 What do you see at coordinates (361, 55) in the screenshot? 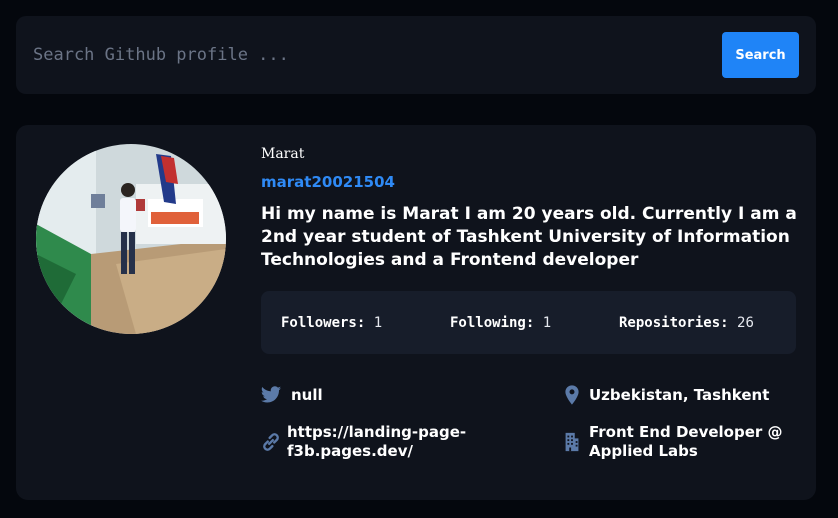
I see `search-input` at bounding box center [361, 55].